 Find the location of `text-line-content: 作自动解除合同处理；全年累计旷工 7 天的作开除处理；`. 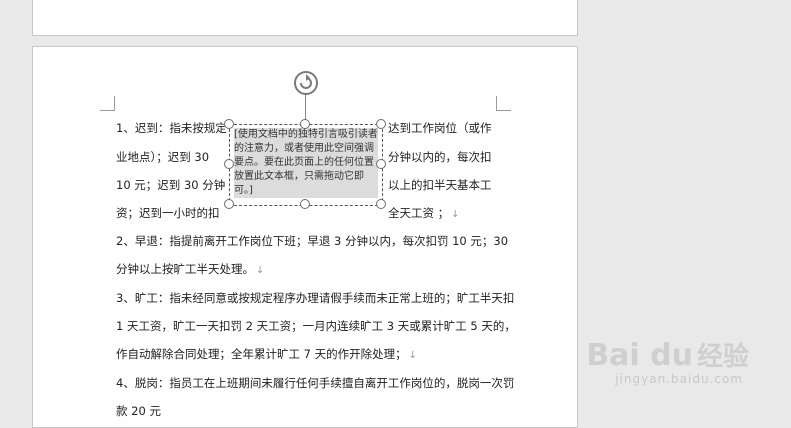

text-line-content: 作自动解除合同处理；全年累计旷工 7 天的作开除处理； is located at coordinates (261, 354).